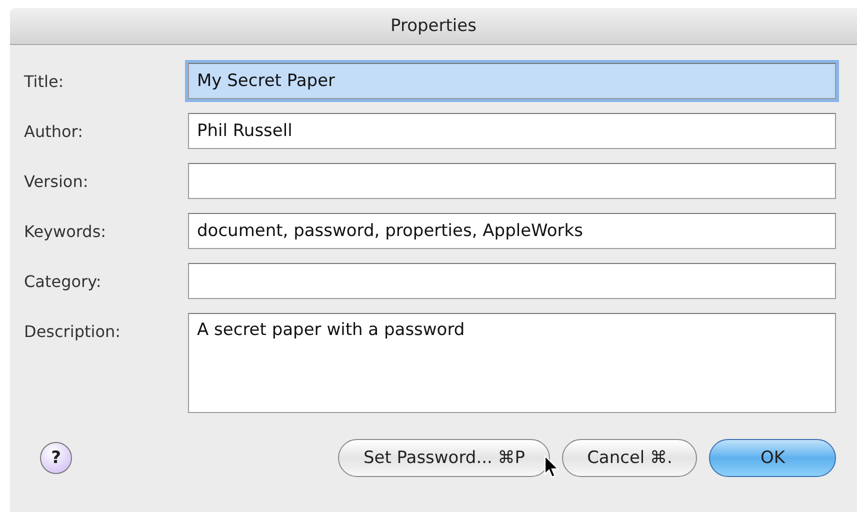 This screenshot has width=857, height=512. Describe the element at coordinates (66, 231) in the screenshot. I see `field-label: Keywords:` at that location.